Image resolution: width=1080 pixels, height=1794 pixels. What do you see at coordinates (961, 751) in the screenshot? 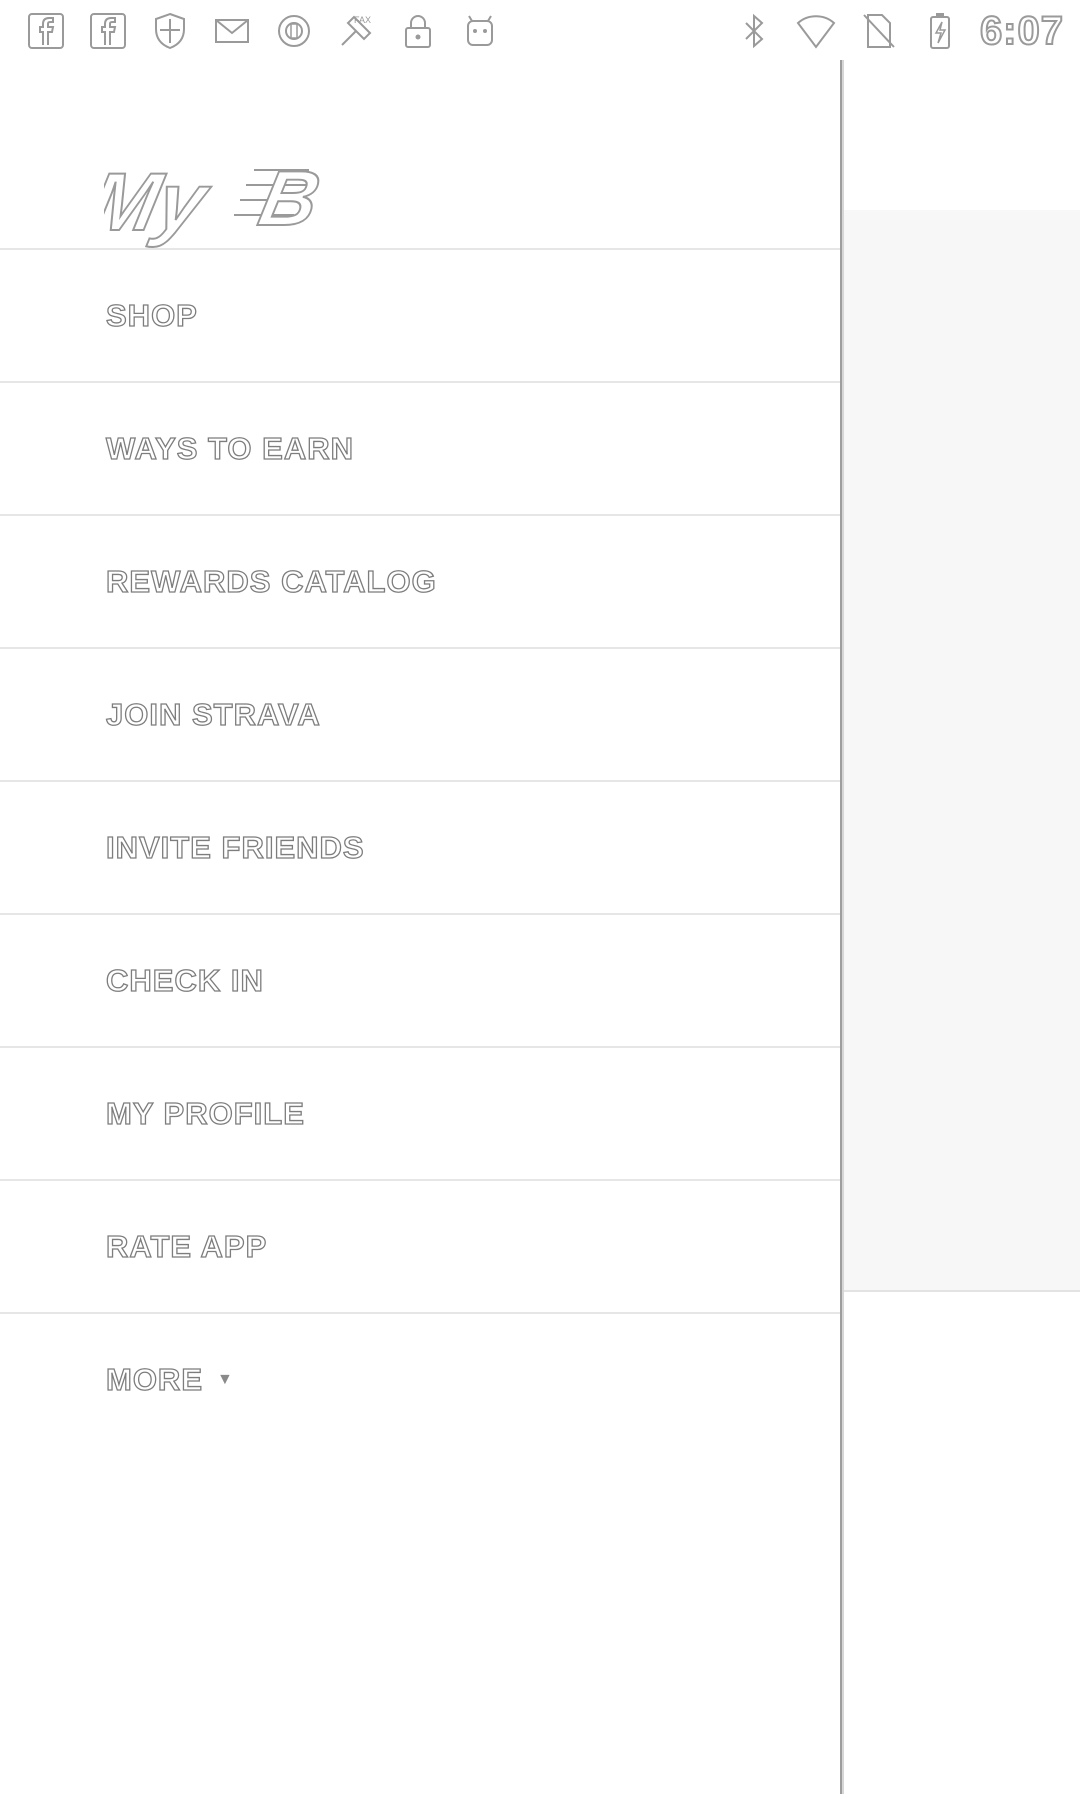
I see `main-content-panel` at bounding box center [961, 751].